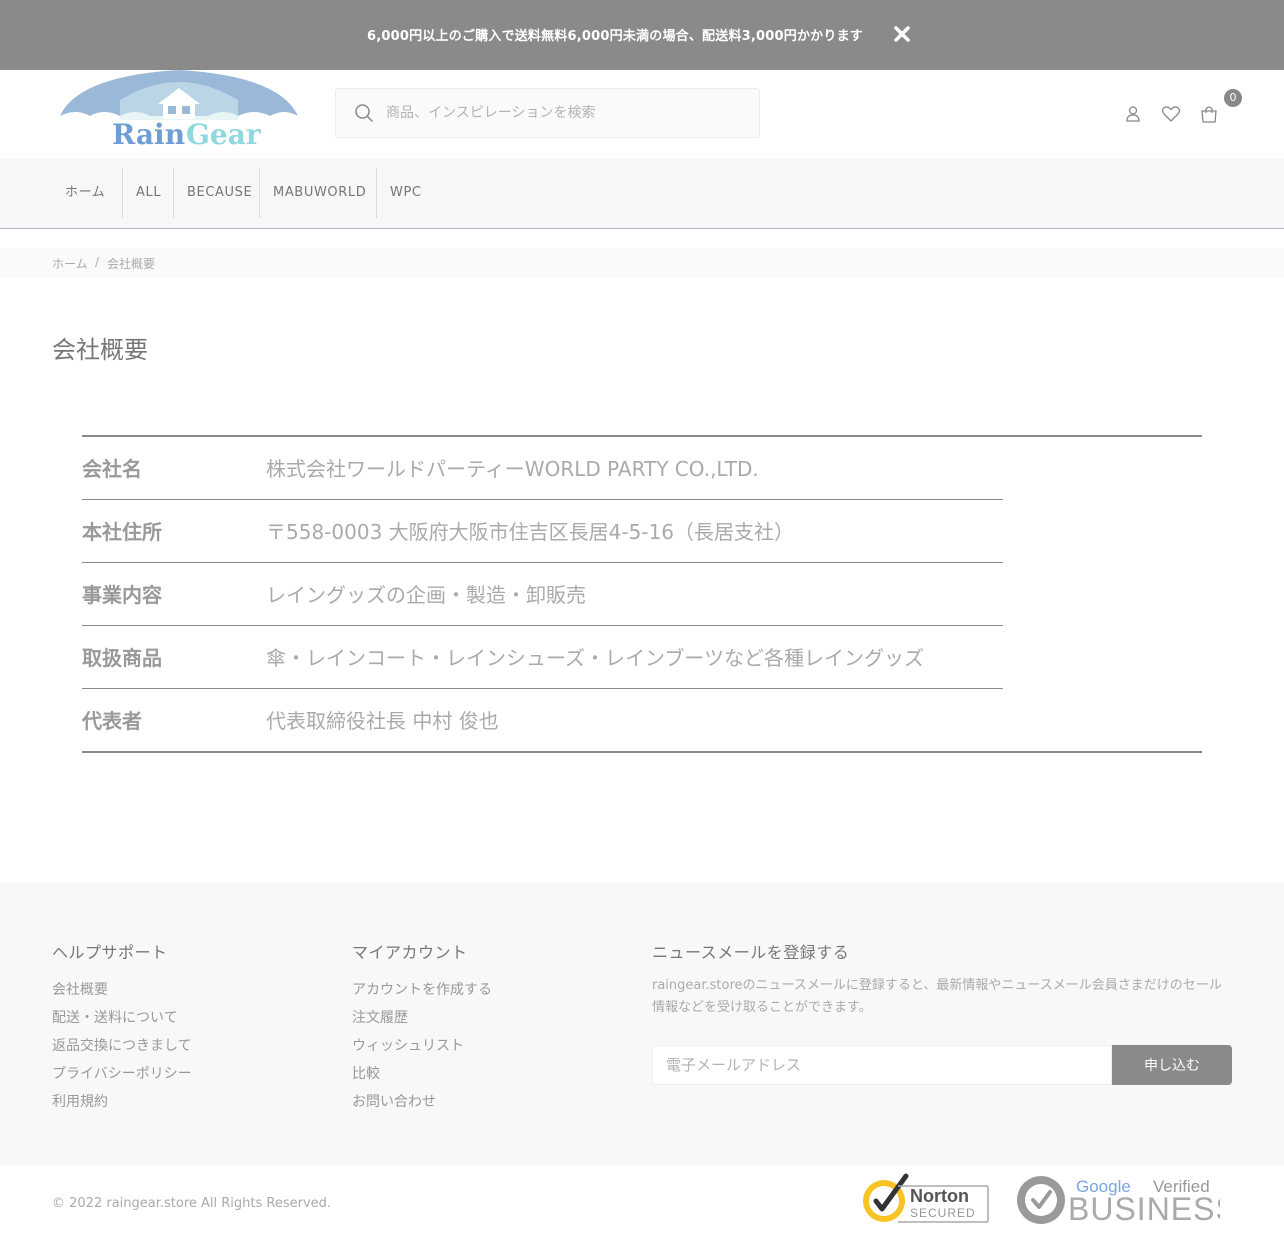  What do you see at coordinates (122, 595) in the screenshot?
I see `row-label: 事業内容` at bounding box center [122, 595].